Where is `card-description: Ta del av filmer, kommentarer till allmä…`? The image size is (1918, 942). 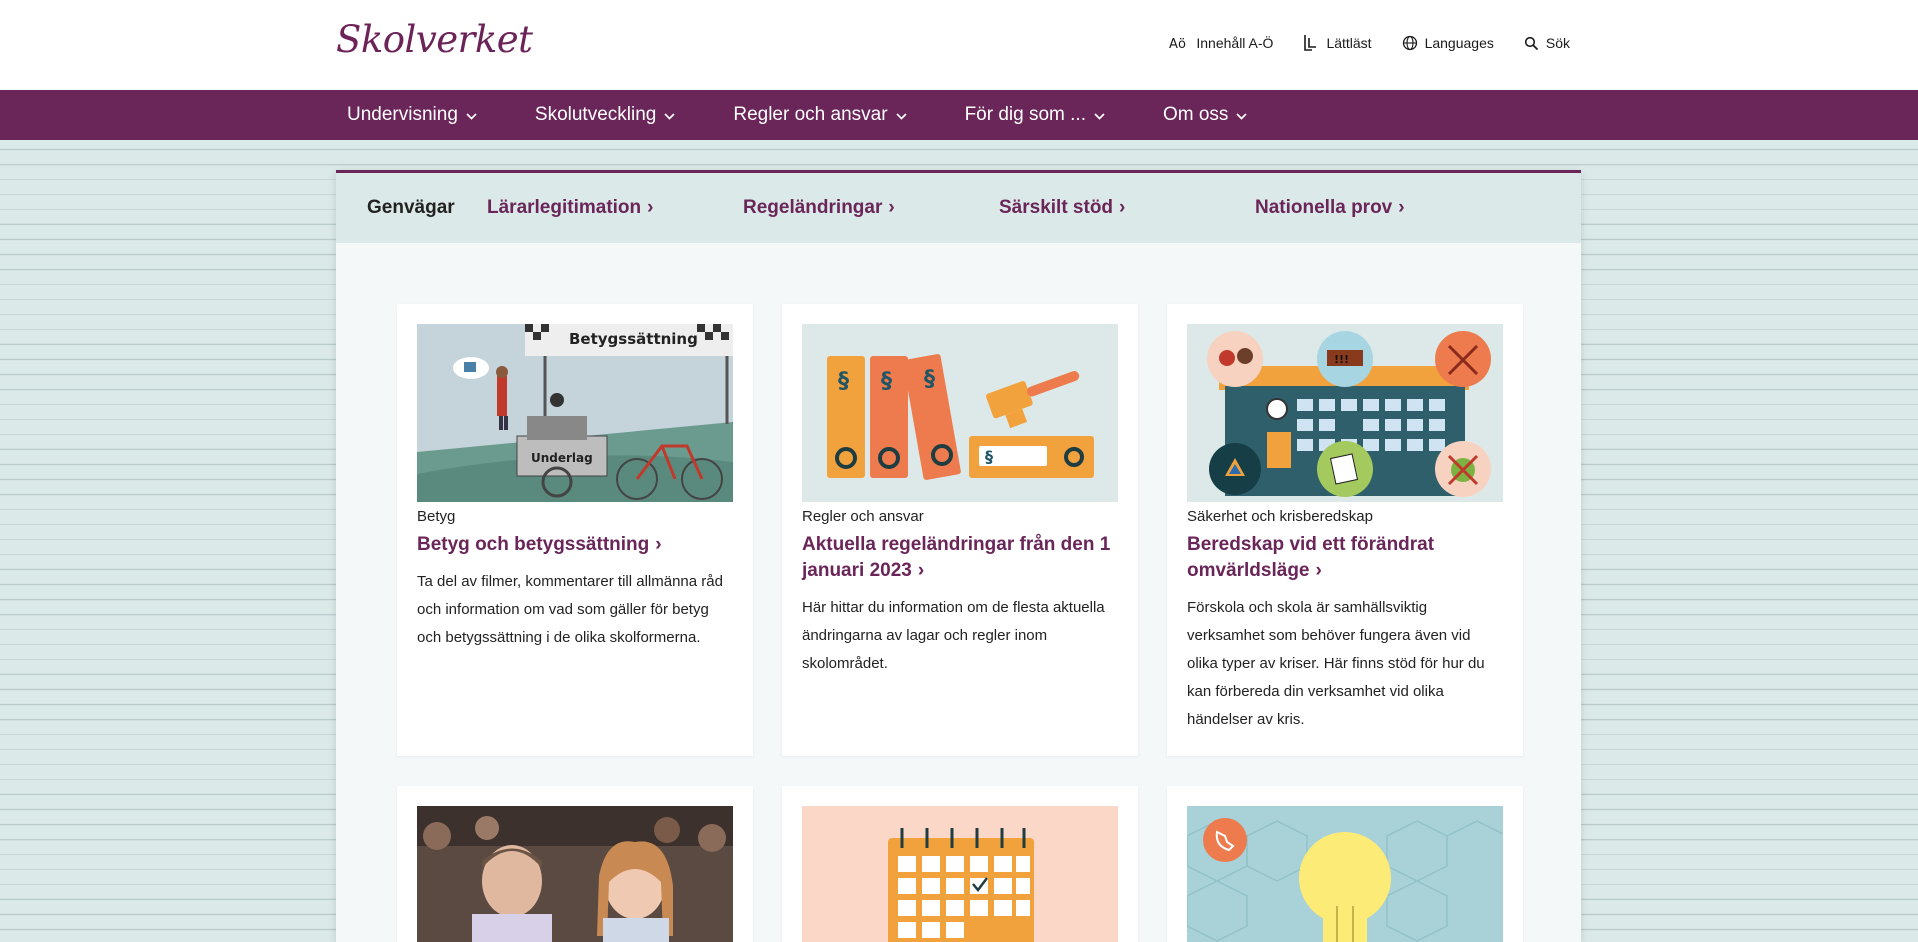
card-description: Ta del av filmer, kommentarer till allmä… is located at coordinates (570, 609).